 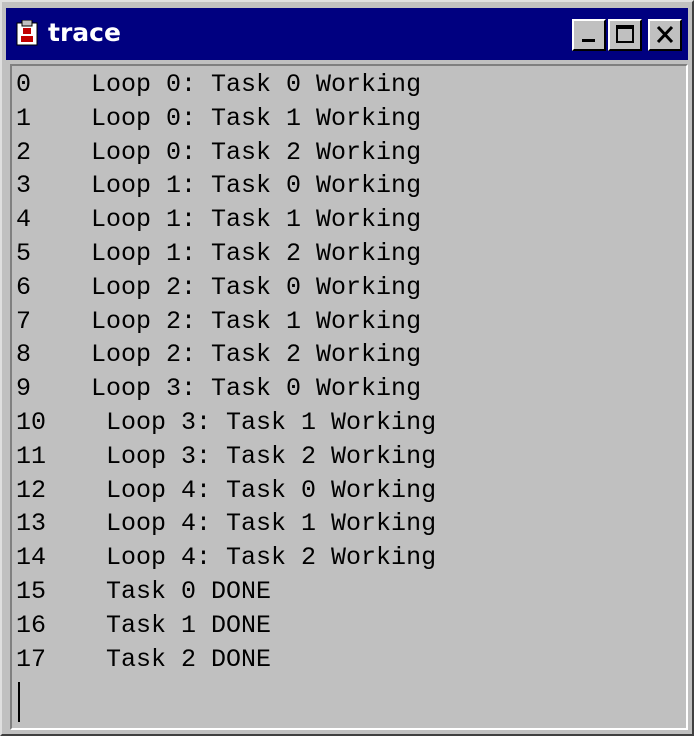 What do you see at coordinates (589, 35) in the screenshot?
I see `minimize-button` at bounding box center [589, 35].